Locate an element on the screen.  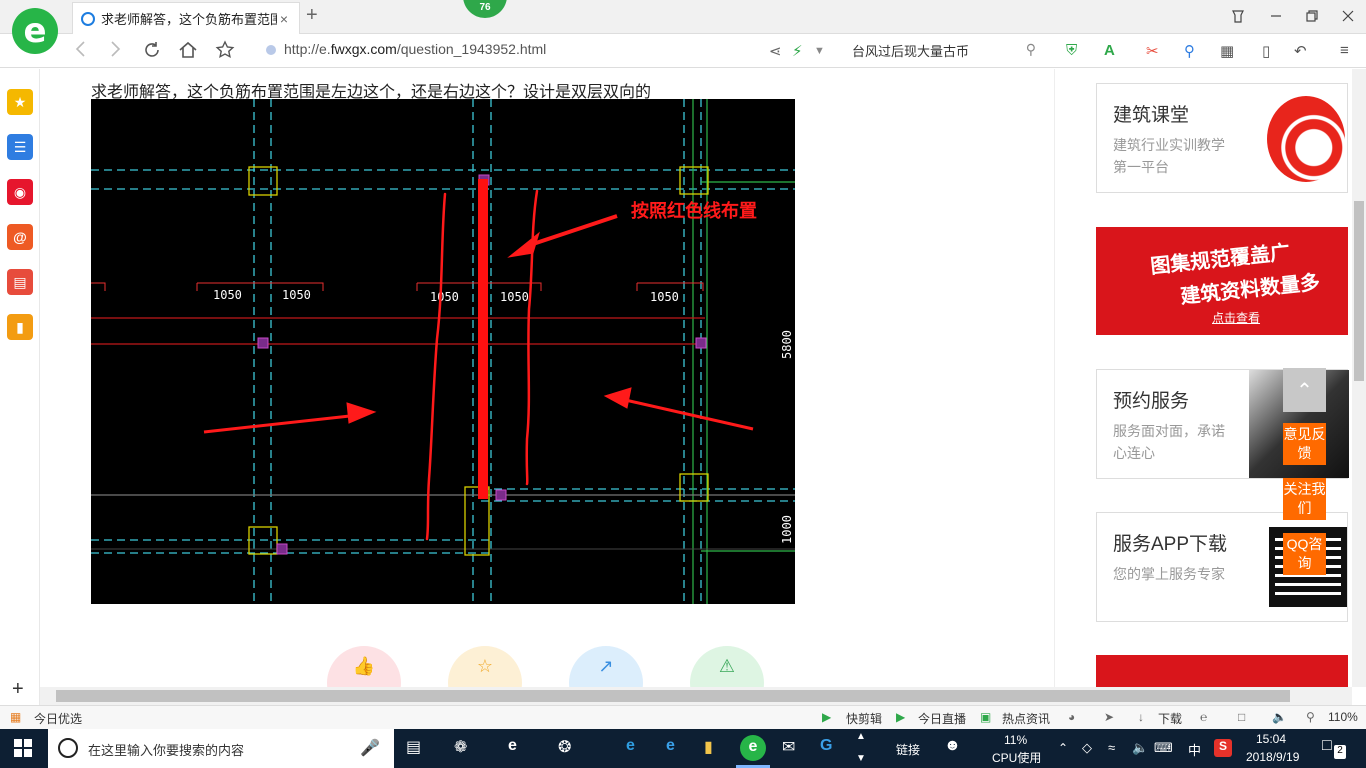
browser-e-icon: e is located at coordinates (512, 746).